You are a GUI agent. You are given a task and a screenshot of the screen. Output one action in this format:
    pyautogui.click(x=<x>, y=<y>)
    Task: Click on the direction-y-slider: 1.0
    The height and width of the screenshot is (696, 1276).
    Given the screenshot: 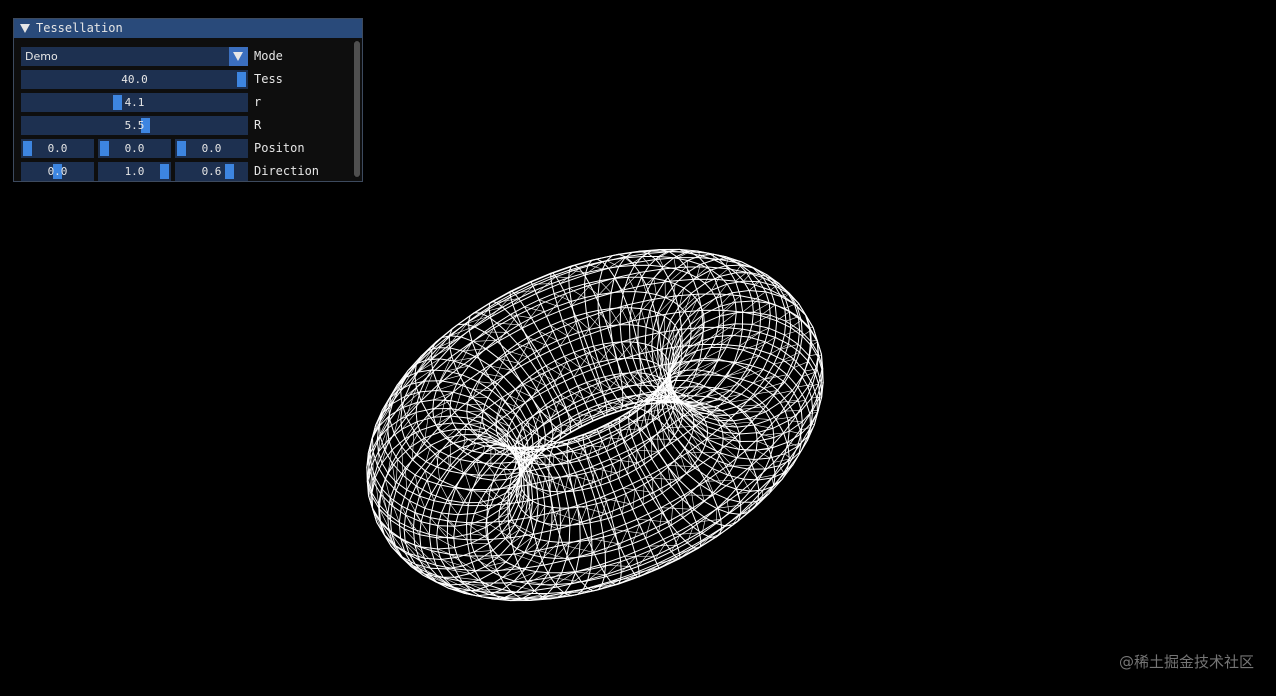 What is the action you would take?
    pyautogui.click(x=134, y=171)
    